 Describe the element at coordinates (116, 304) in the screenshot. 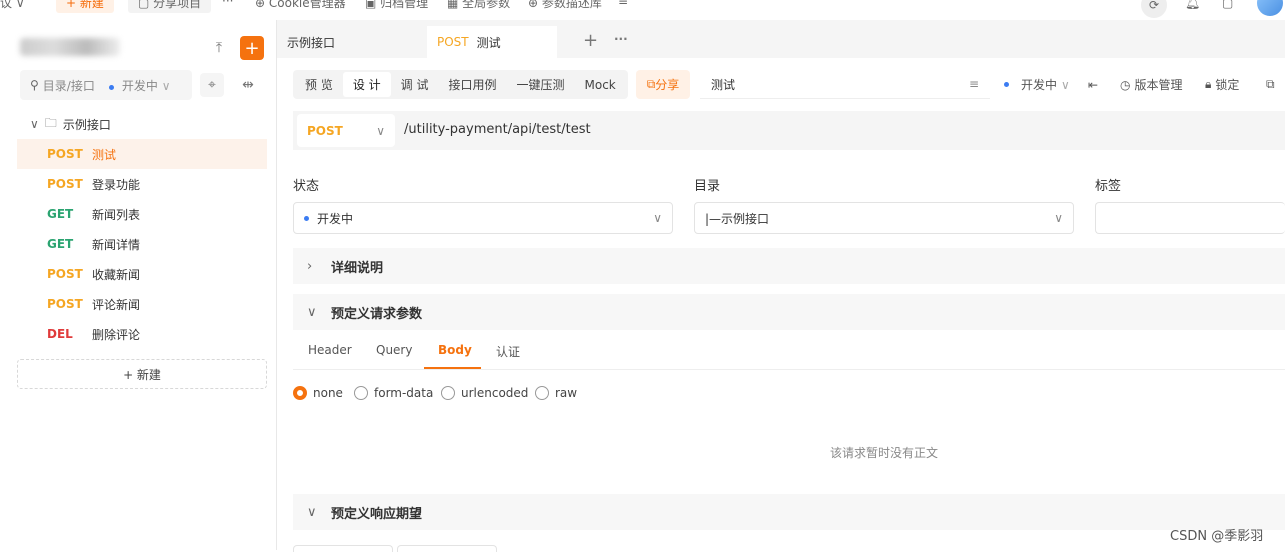

I see `api-name: 评论新闻` at that location.